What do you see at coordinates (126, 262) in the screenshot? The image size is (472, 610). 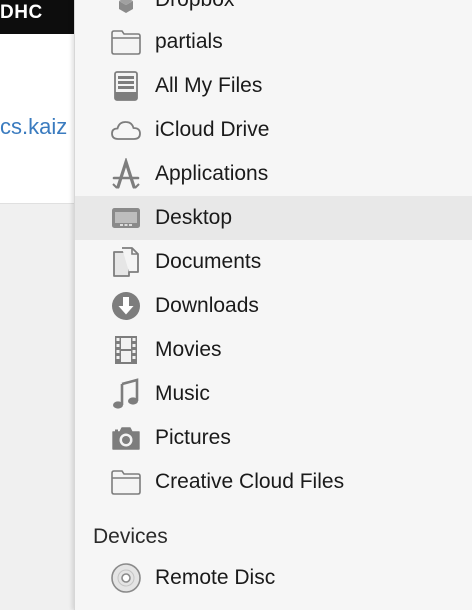 I see `documents-icon` at bounding box center [126, 262].